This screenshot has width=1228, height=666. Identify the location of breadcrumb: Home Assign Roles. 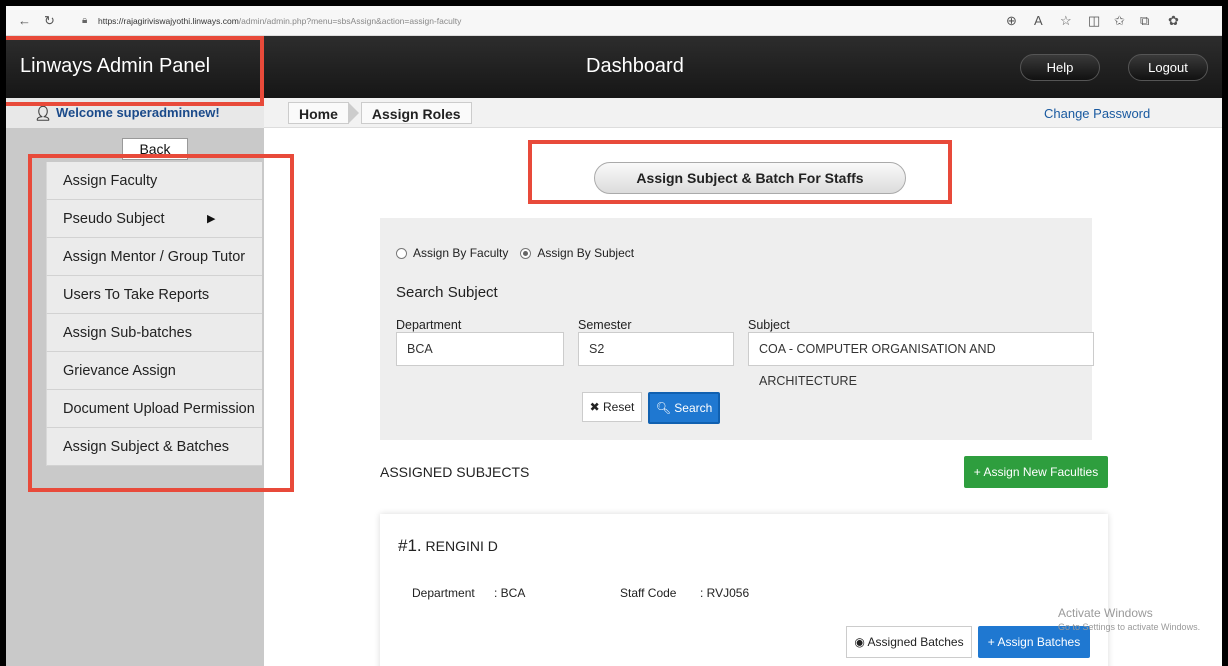
(380, 113).